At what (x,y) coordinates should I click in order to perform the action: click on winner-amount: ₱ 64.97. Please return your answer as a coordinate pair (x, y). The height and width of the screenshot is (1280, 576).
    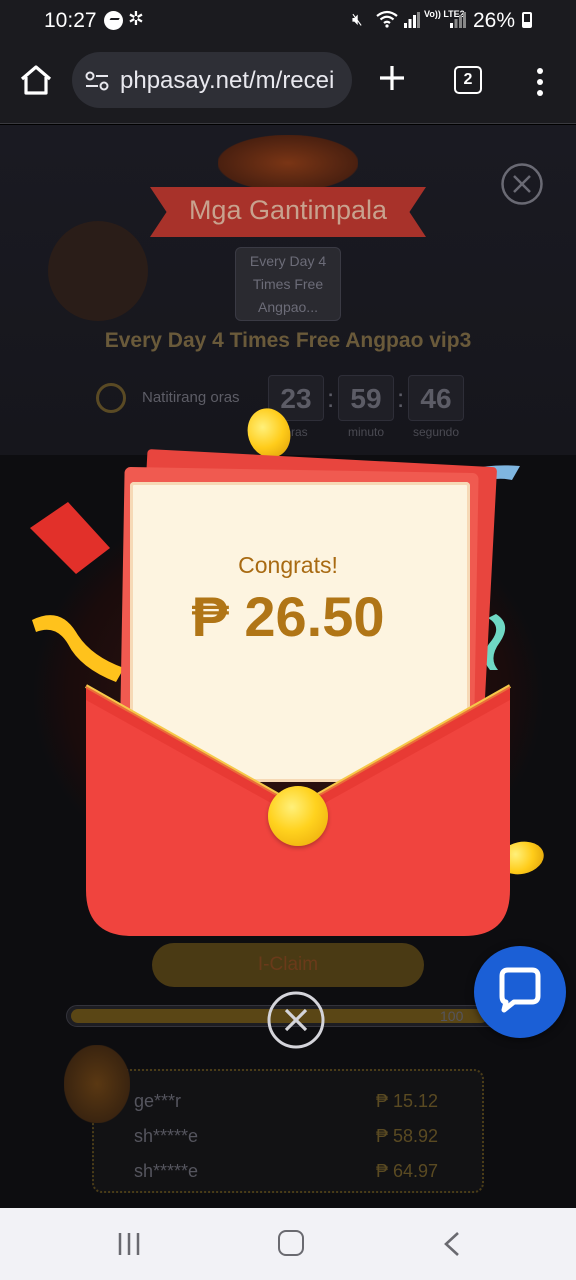
    Looking at the image, I should click on (407, 1171).